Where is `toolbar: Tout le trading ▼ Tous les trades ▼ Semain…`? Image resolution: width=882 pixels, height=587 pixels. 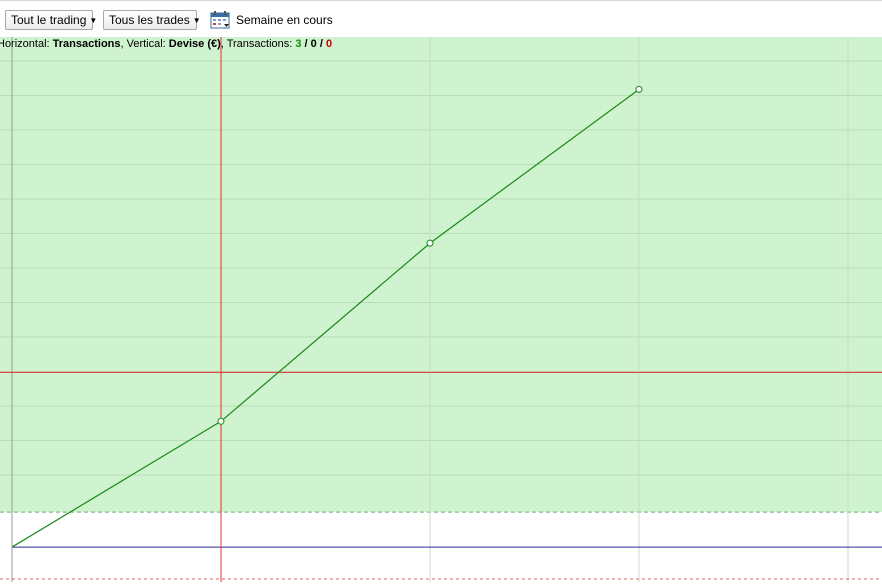 toolbar: Tout le trading ▼ Tous les trades ▼ Semain… is located at coordinates (441, 18).